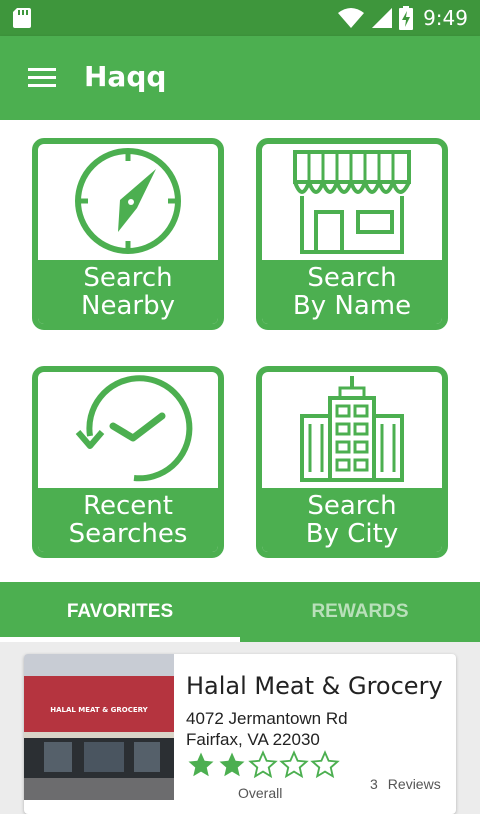  Describe the element at coordinates (240, 18) in the screenshot. I see `status-bar: 9:49` at that location.